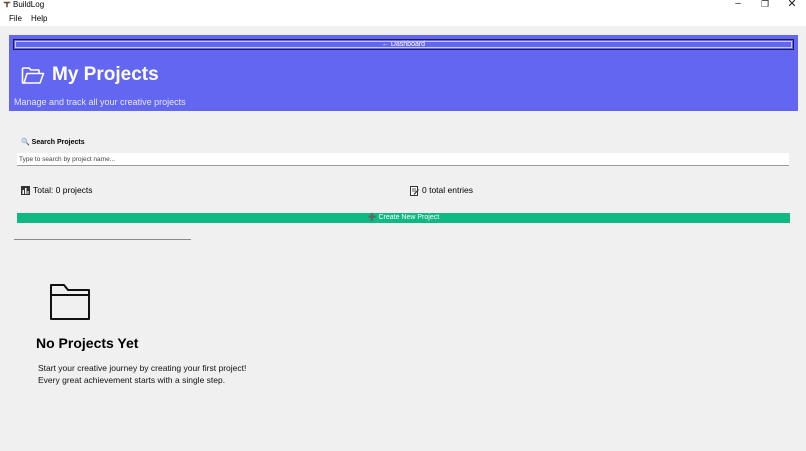 The height and width of the screenshot is (451, 806). What do you see at coordinates (105, 74) in the screenshot?
I see `page-title: My Projects` at bounding box center [105, 74].